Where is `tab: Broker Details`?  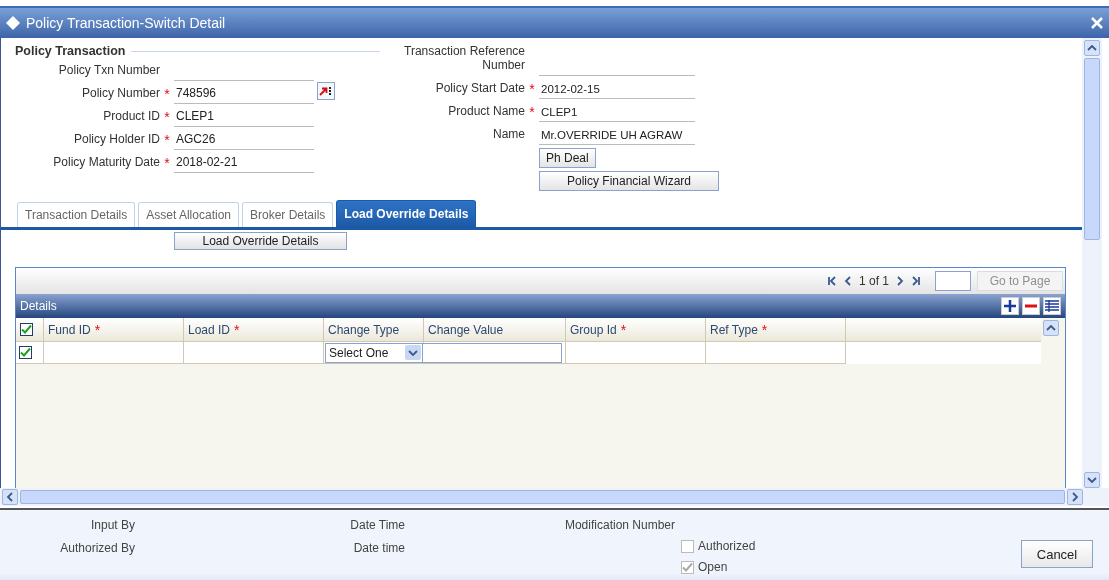
tab: Broker Details is located at coordinates (288, 214).